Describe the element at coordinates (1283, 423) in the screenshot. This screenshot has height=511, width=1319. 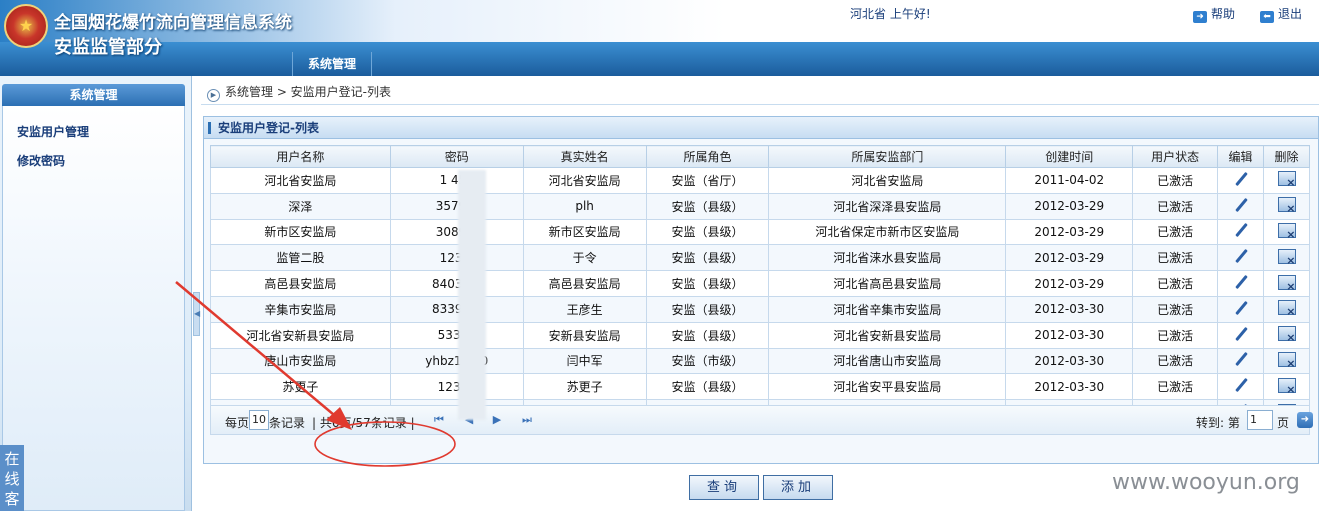
I see `goto-suffix: 页` at that location.